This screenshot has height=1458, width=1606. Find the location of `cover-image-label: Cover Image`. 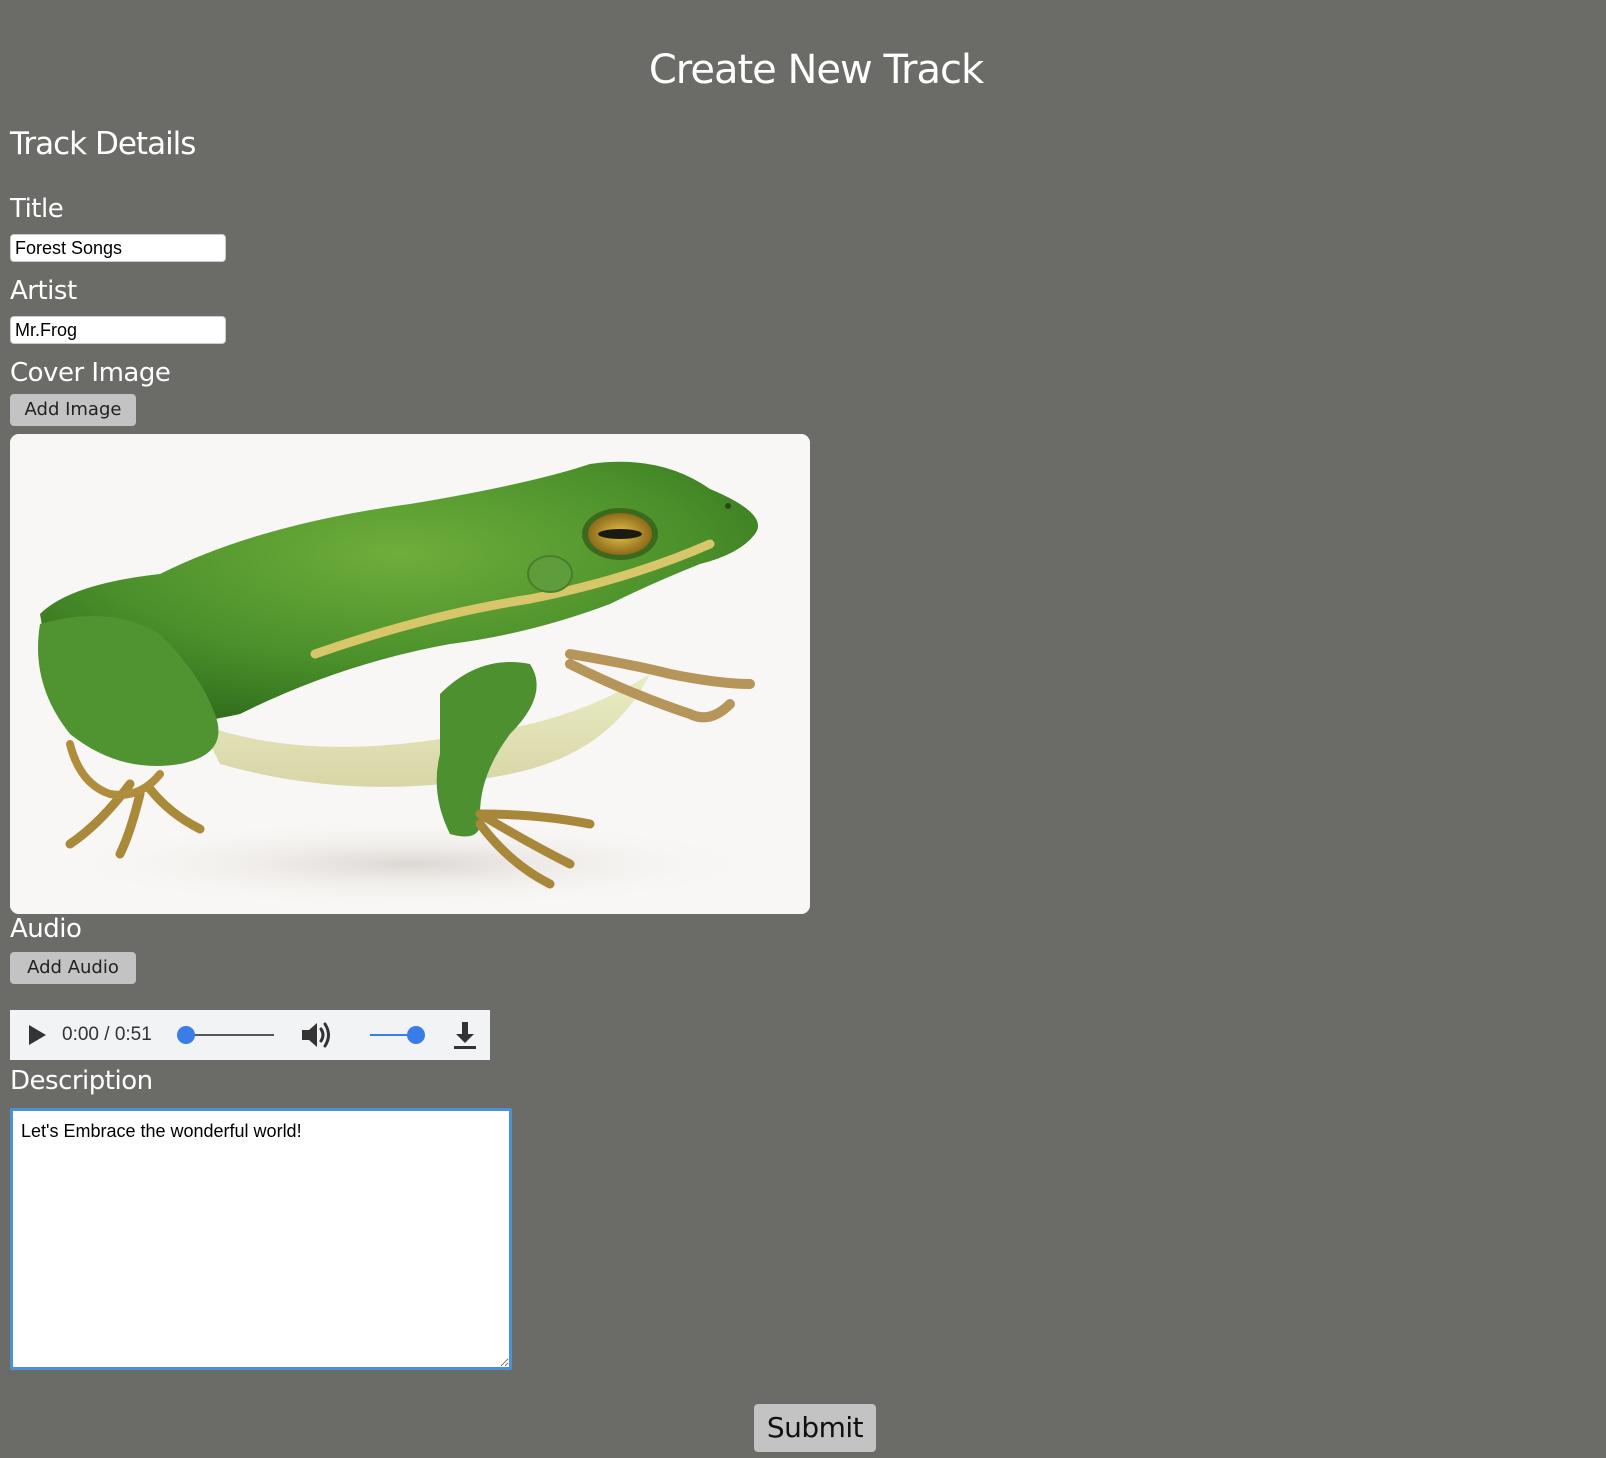

cover-image-label: Cover Image is located at coordinates (90, 373).